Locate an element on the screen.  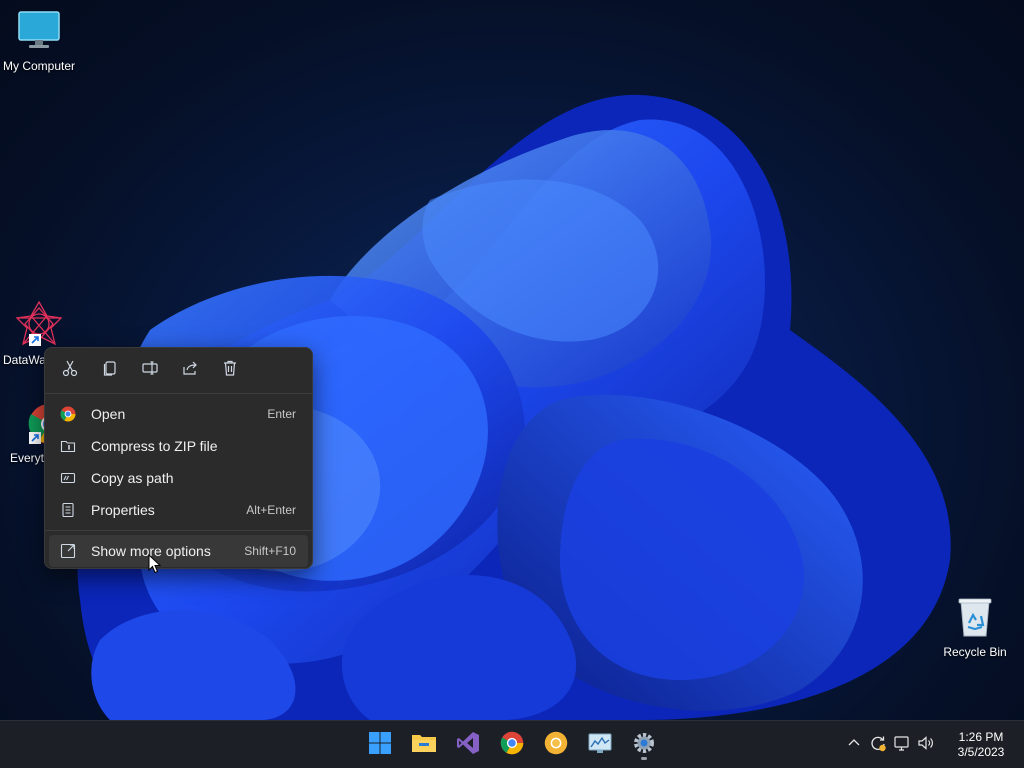
tray-network-button is located at coordinates (902, 745).